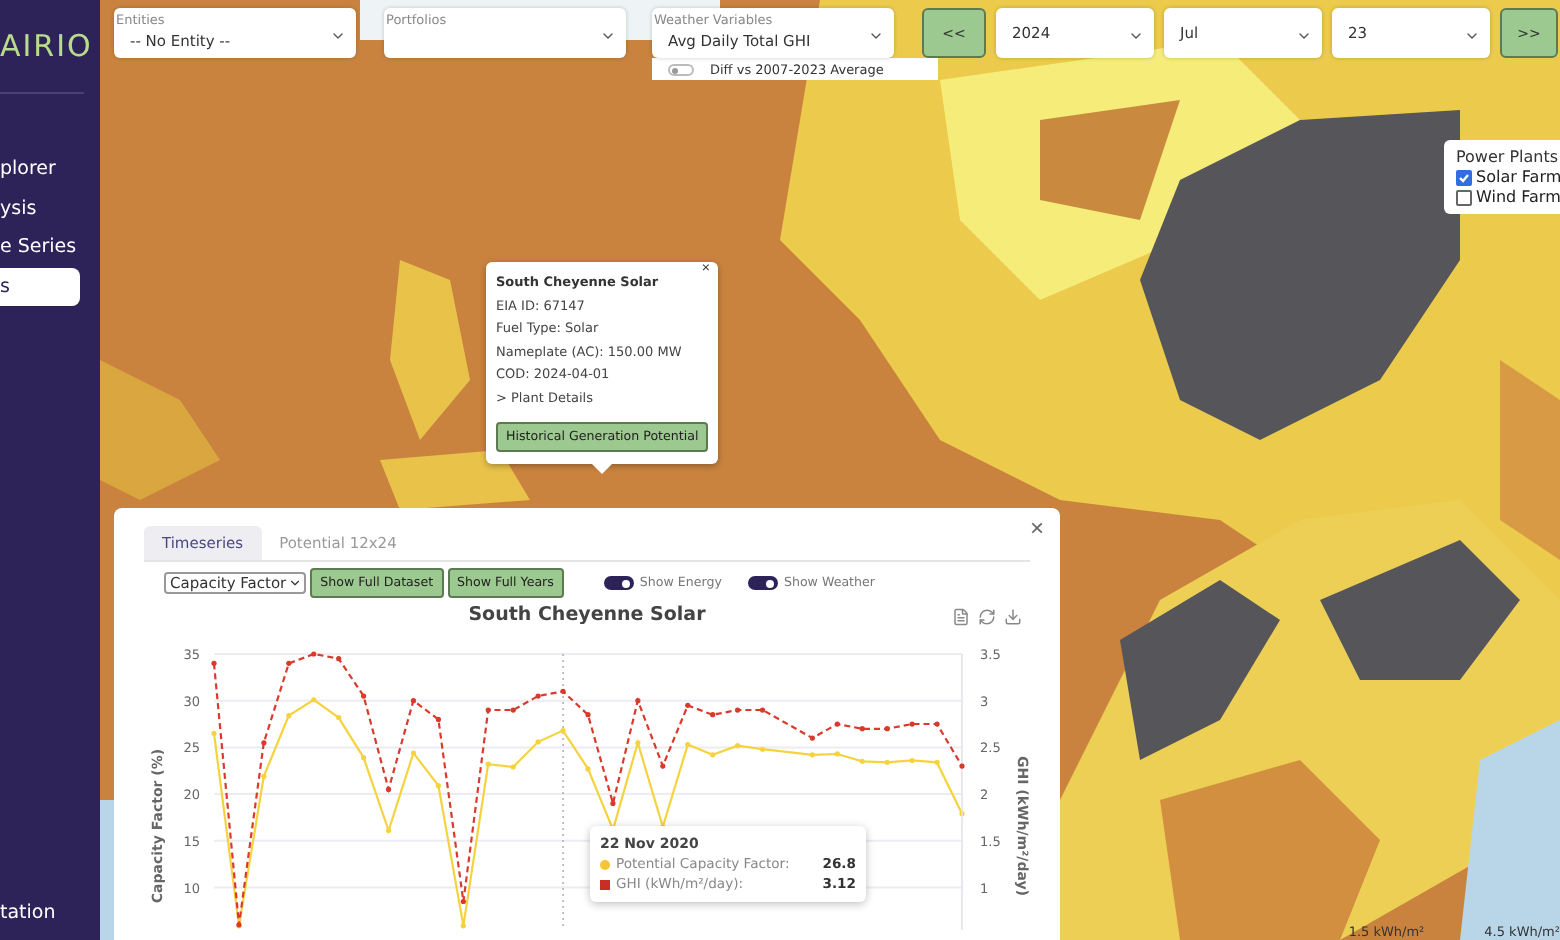  What do you see at coordinates (587, 615) in the screenshot?
I see `chart-title: South Cheyenne Solar` at bounding box center [587, 615].